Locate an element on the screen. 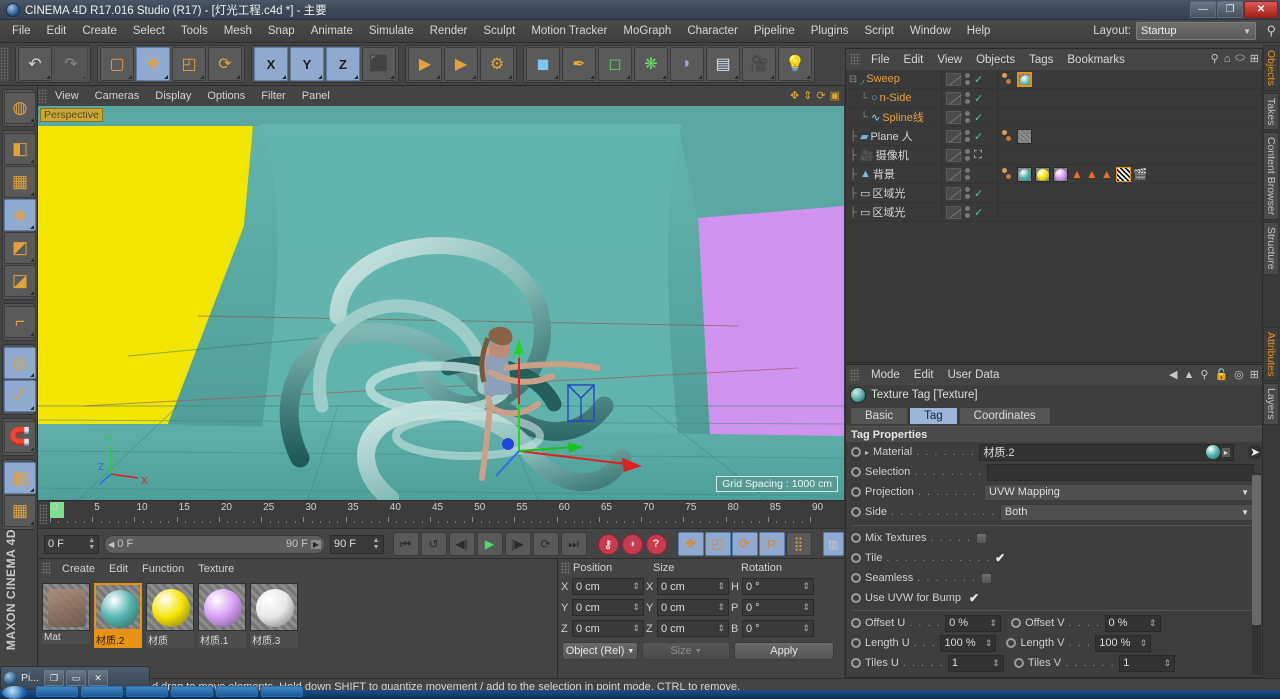  minimize-button: — is located at coordinates (1203, 9).